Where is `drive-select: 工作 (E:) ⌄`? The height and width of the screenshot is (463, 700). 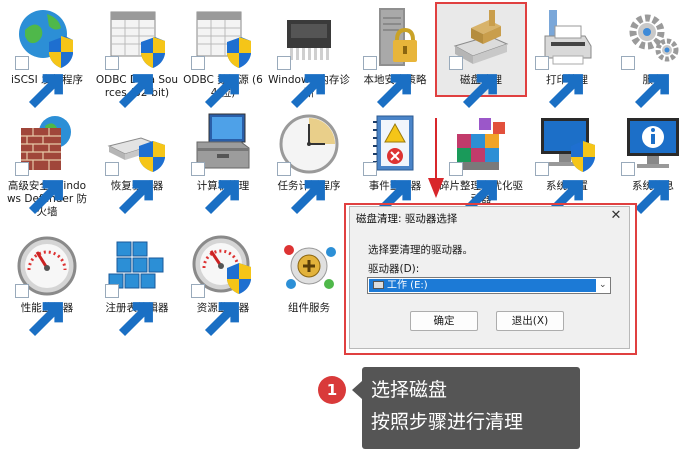 drive-select: 工作 (E:) ⌄ is located at coordinates (489, 285).